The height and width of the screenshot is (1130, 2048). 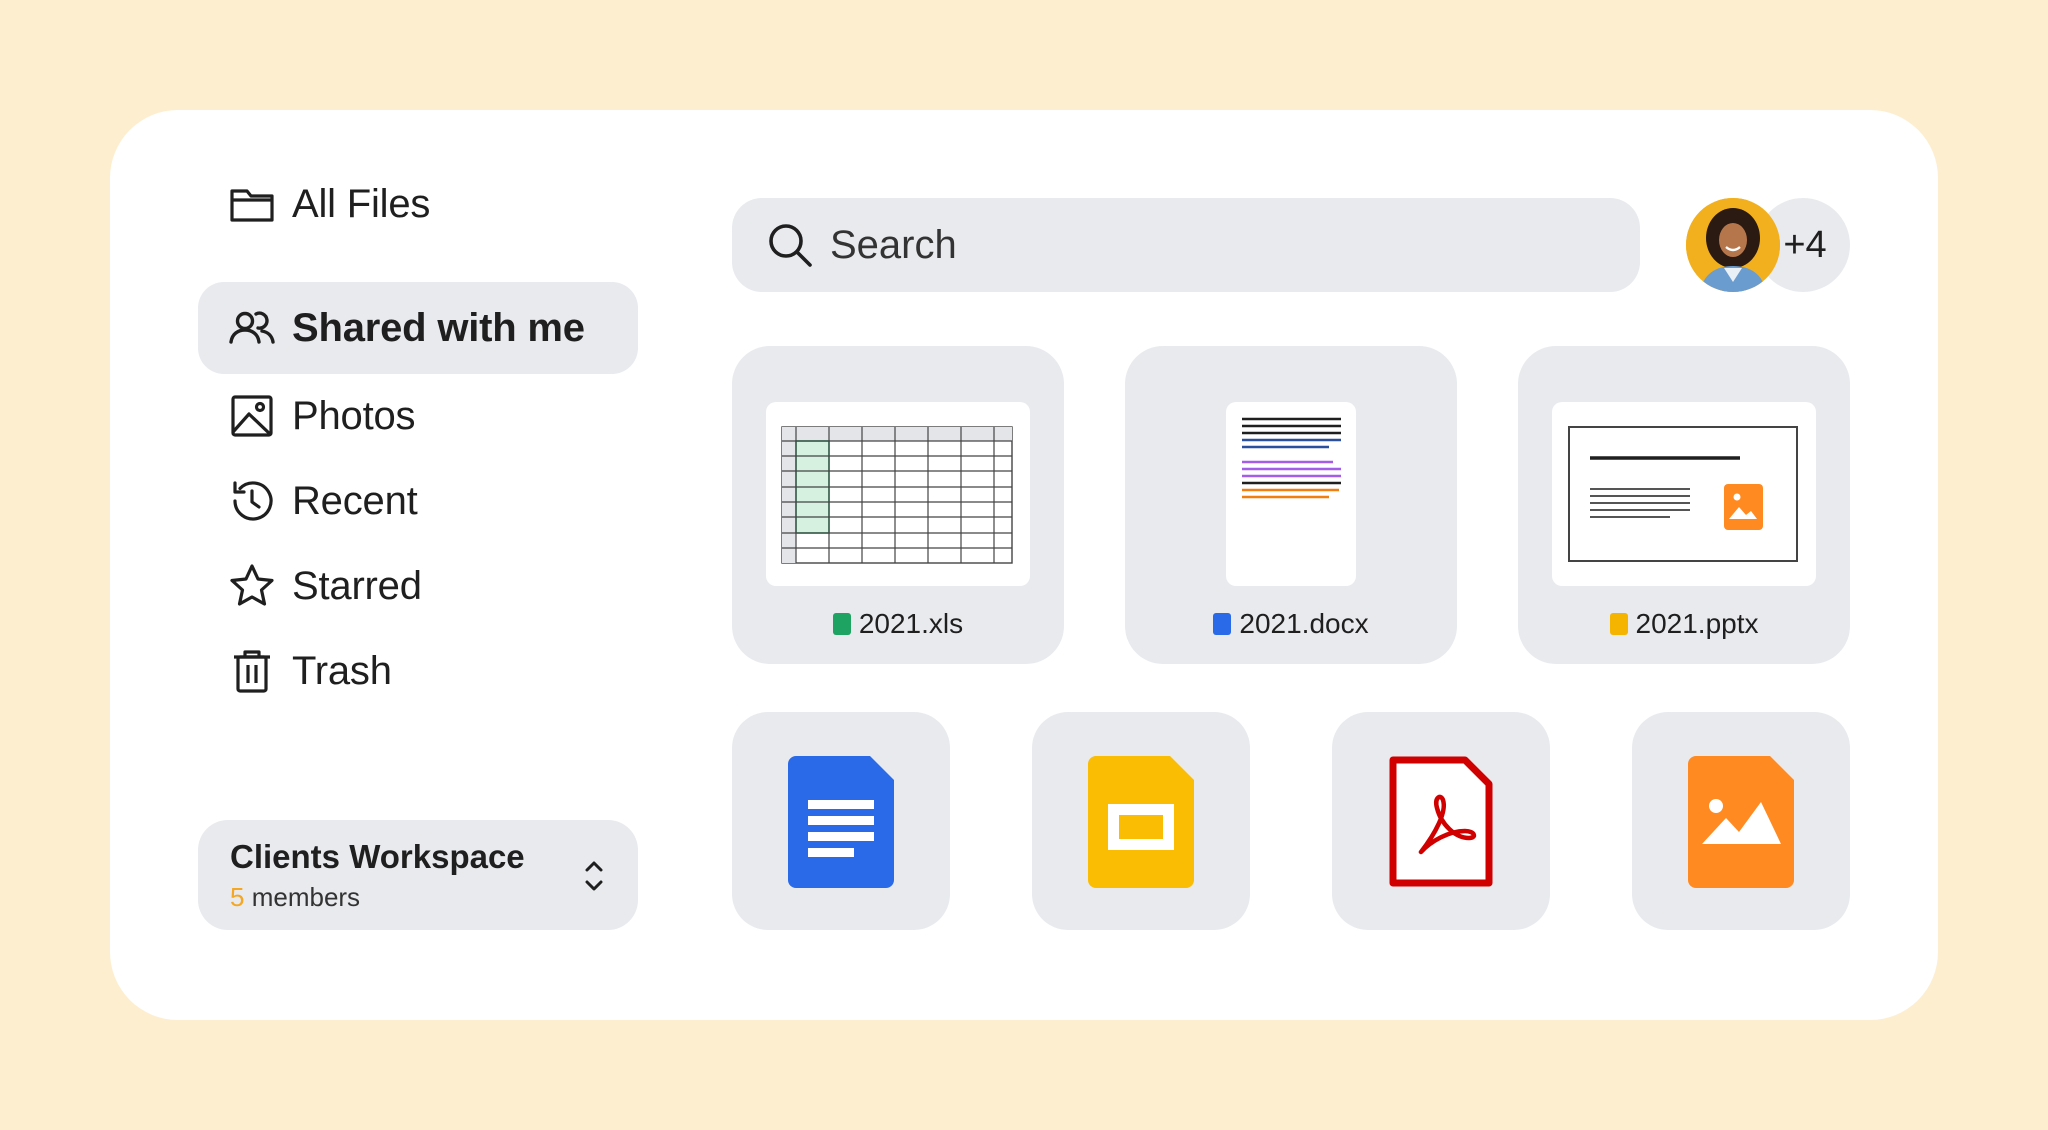 What do you see at coordinates (237, 897) in the screenshot?
I see `member-count: 5` at bounding box center [237, 897].